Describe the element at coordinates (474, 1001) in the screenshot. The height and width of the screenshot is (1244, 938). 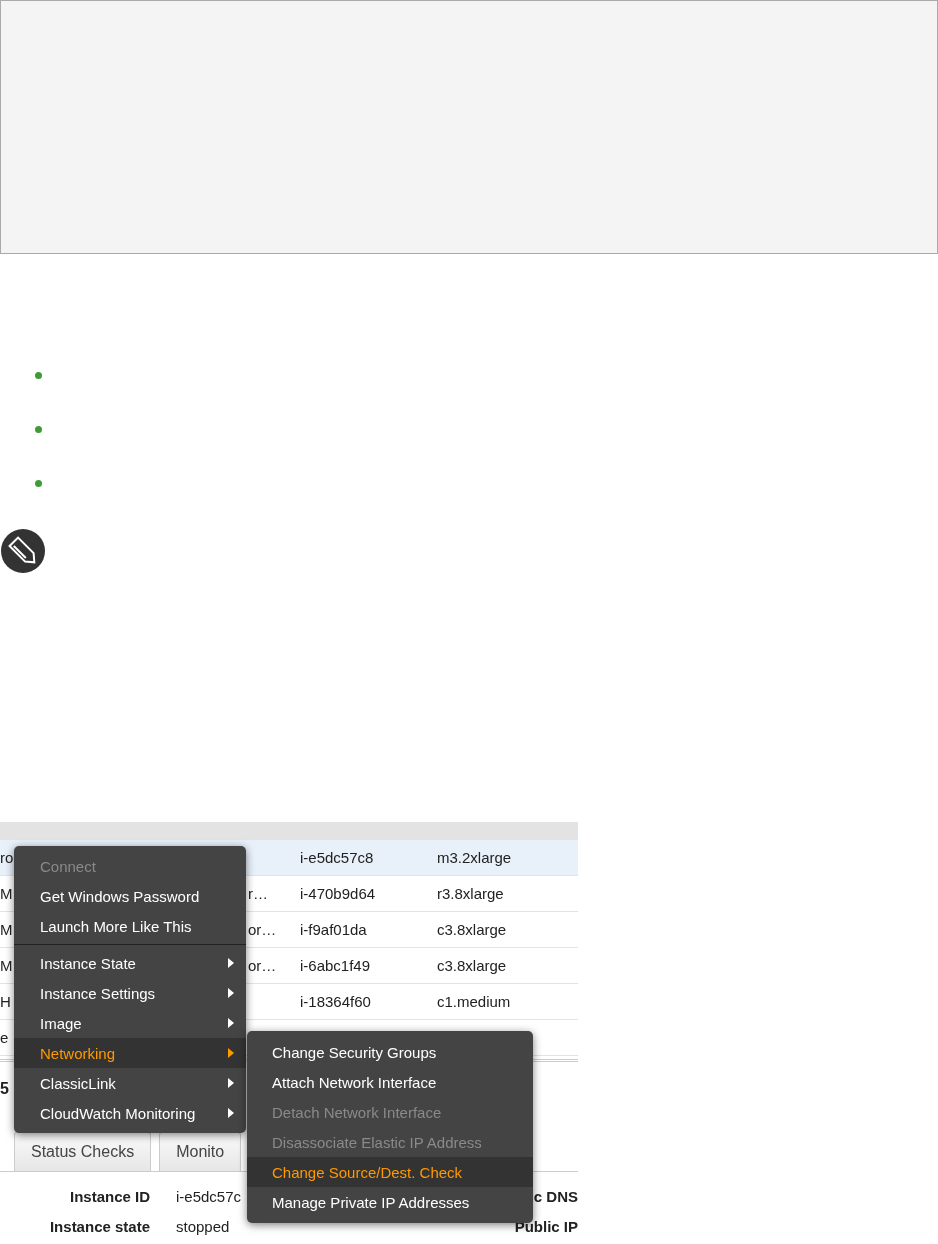
I see `table-cell: c1.medium` at that location.